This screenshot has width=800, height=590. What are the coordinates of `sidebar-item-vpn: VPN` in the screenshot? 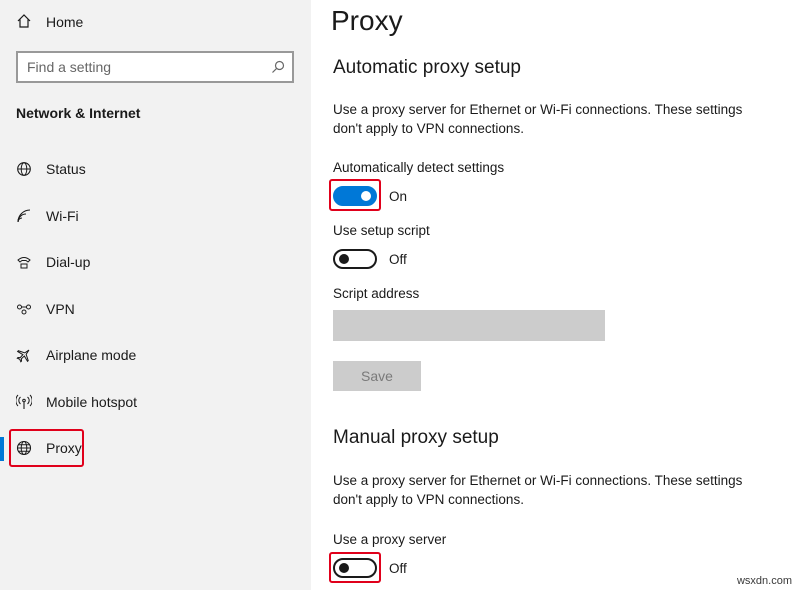 It's located at (155, 309).